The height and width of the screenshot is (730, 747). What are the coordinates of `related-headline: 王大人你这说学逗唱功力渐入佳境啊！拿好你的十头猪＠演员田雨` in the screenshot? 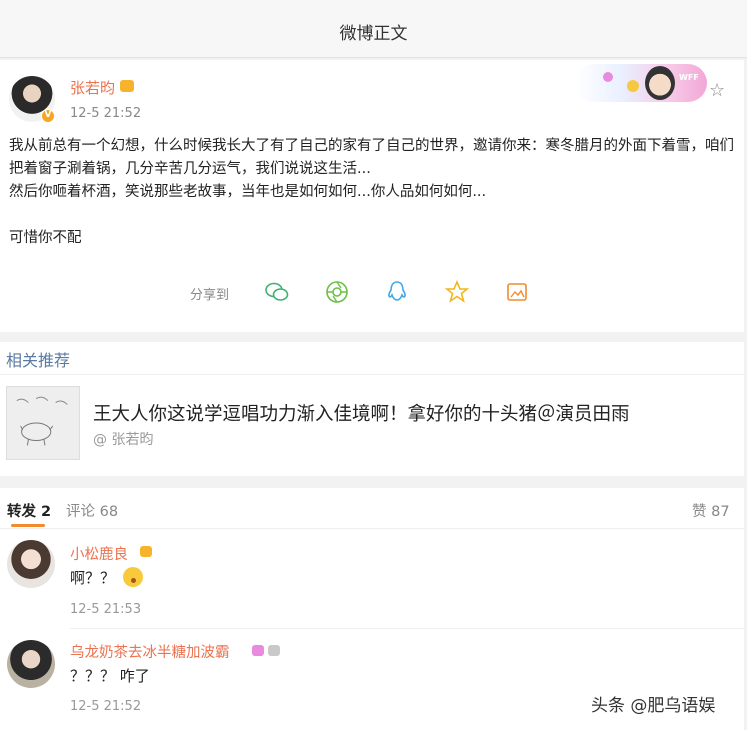 It's located at (361, 413).